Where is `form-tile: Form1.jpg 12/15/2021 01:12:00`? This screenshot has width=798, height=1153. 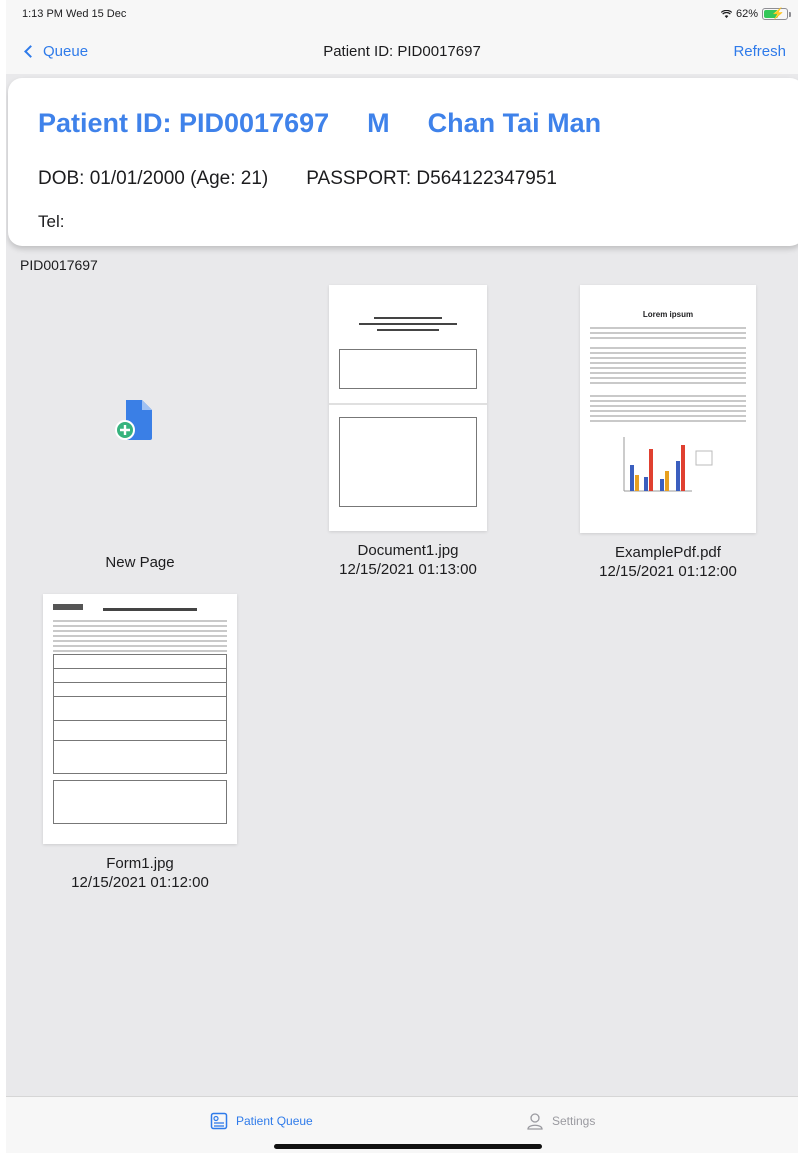
form-tile: Form1.jpg 12/15/2021 01:12:00 is located at coordinates (140, 743).